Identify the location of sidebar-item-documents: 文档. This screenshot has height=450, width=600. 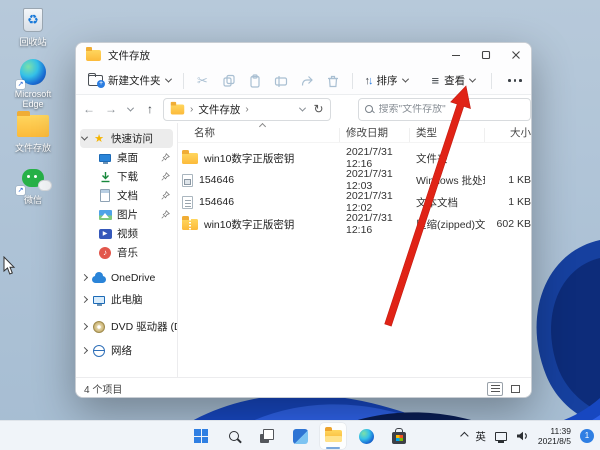
(126, 195).